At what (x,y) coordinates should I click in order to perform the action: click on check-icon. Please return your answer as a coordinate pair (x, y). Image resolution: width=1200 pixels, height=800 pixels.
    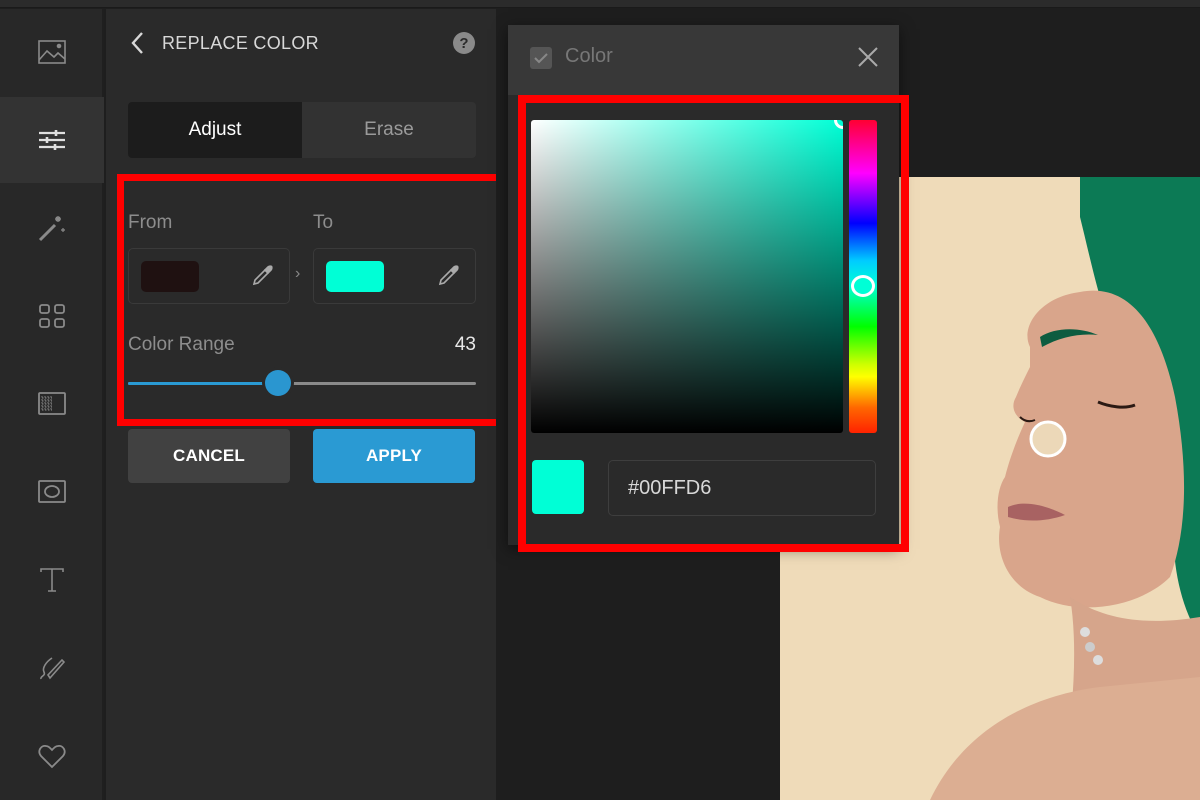
    Looking at the image, I should click on (541, 58).